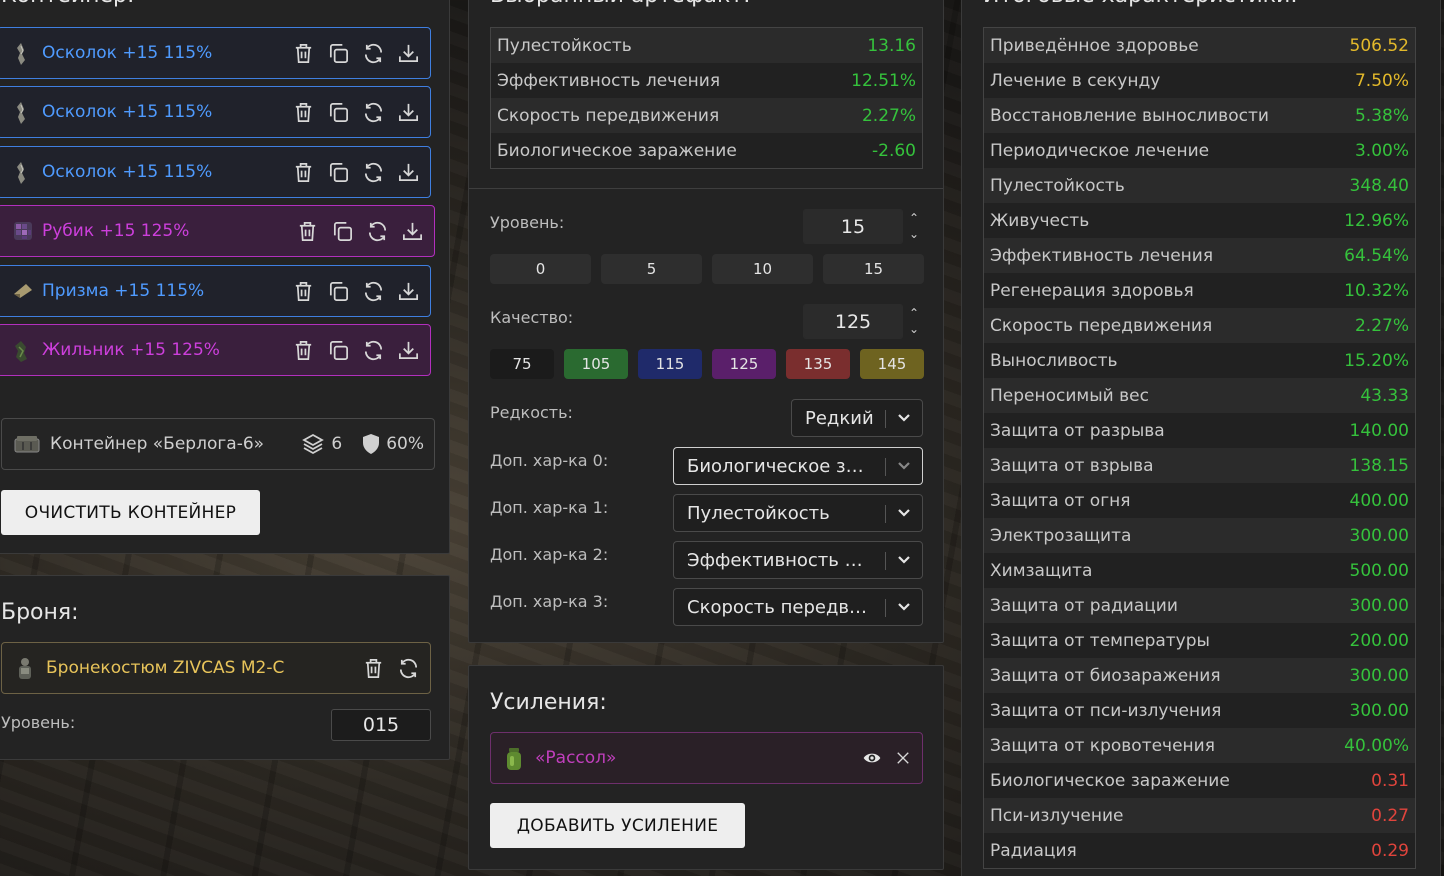 This screenshot has height=876, width=1444. What do you see at coordinates (651, 269) in the screenshot?
I see `level-preset-button: 5` at bounding box center [651, 269].